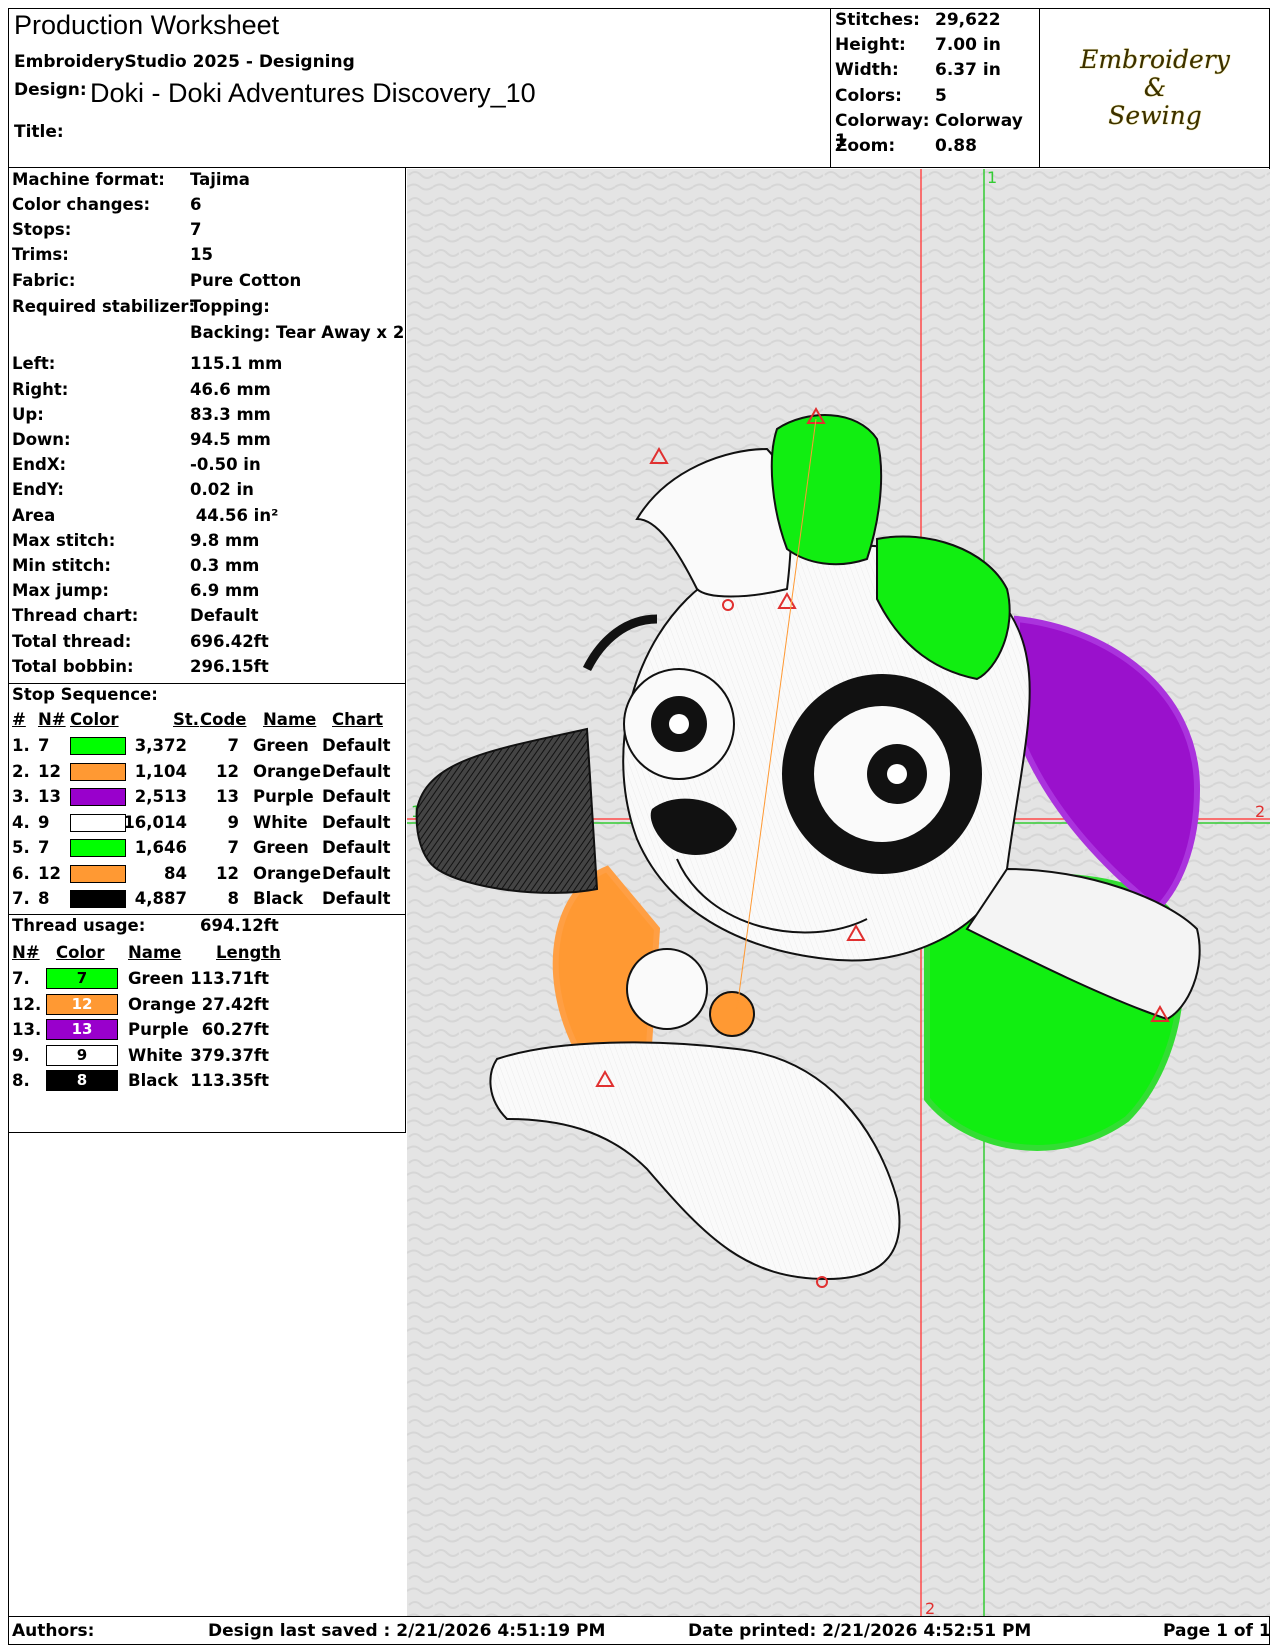  What do you see at coordinates (21, 822) in the screenshot?
I see `stop-cell-num: 4.` at bounding box center [21, 822].